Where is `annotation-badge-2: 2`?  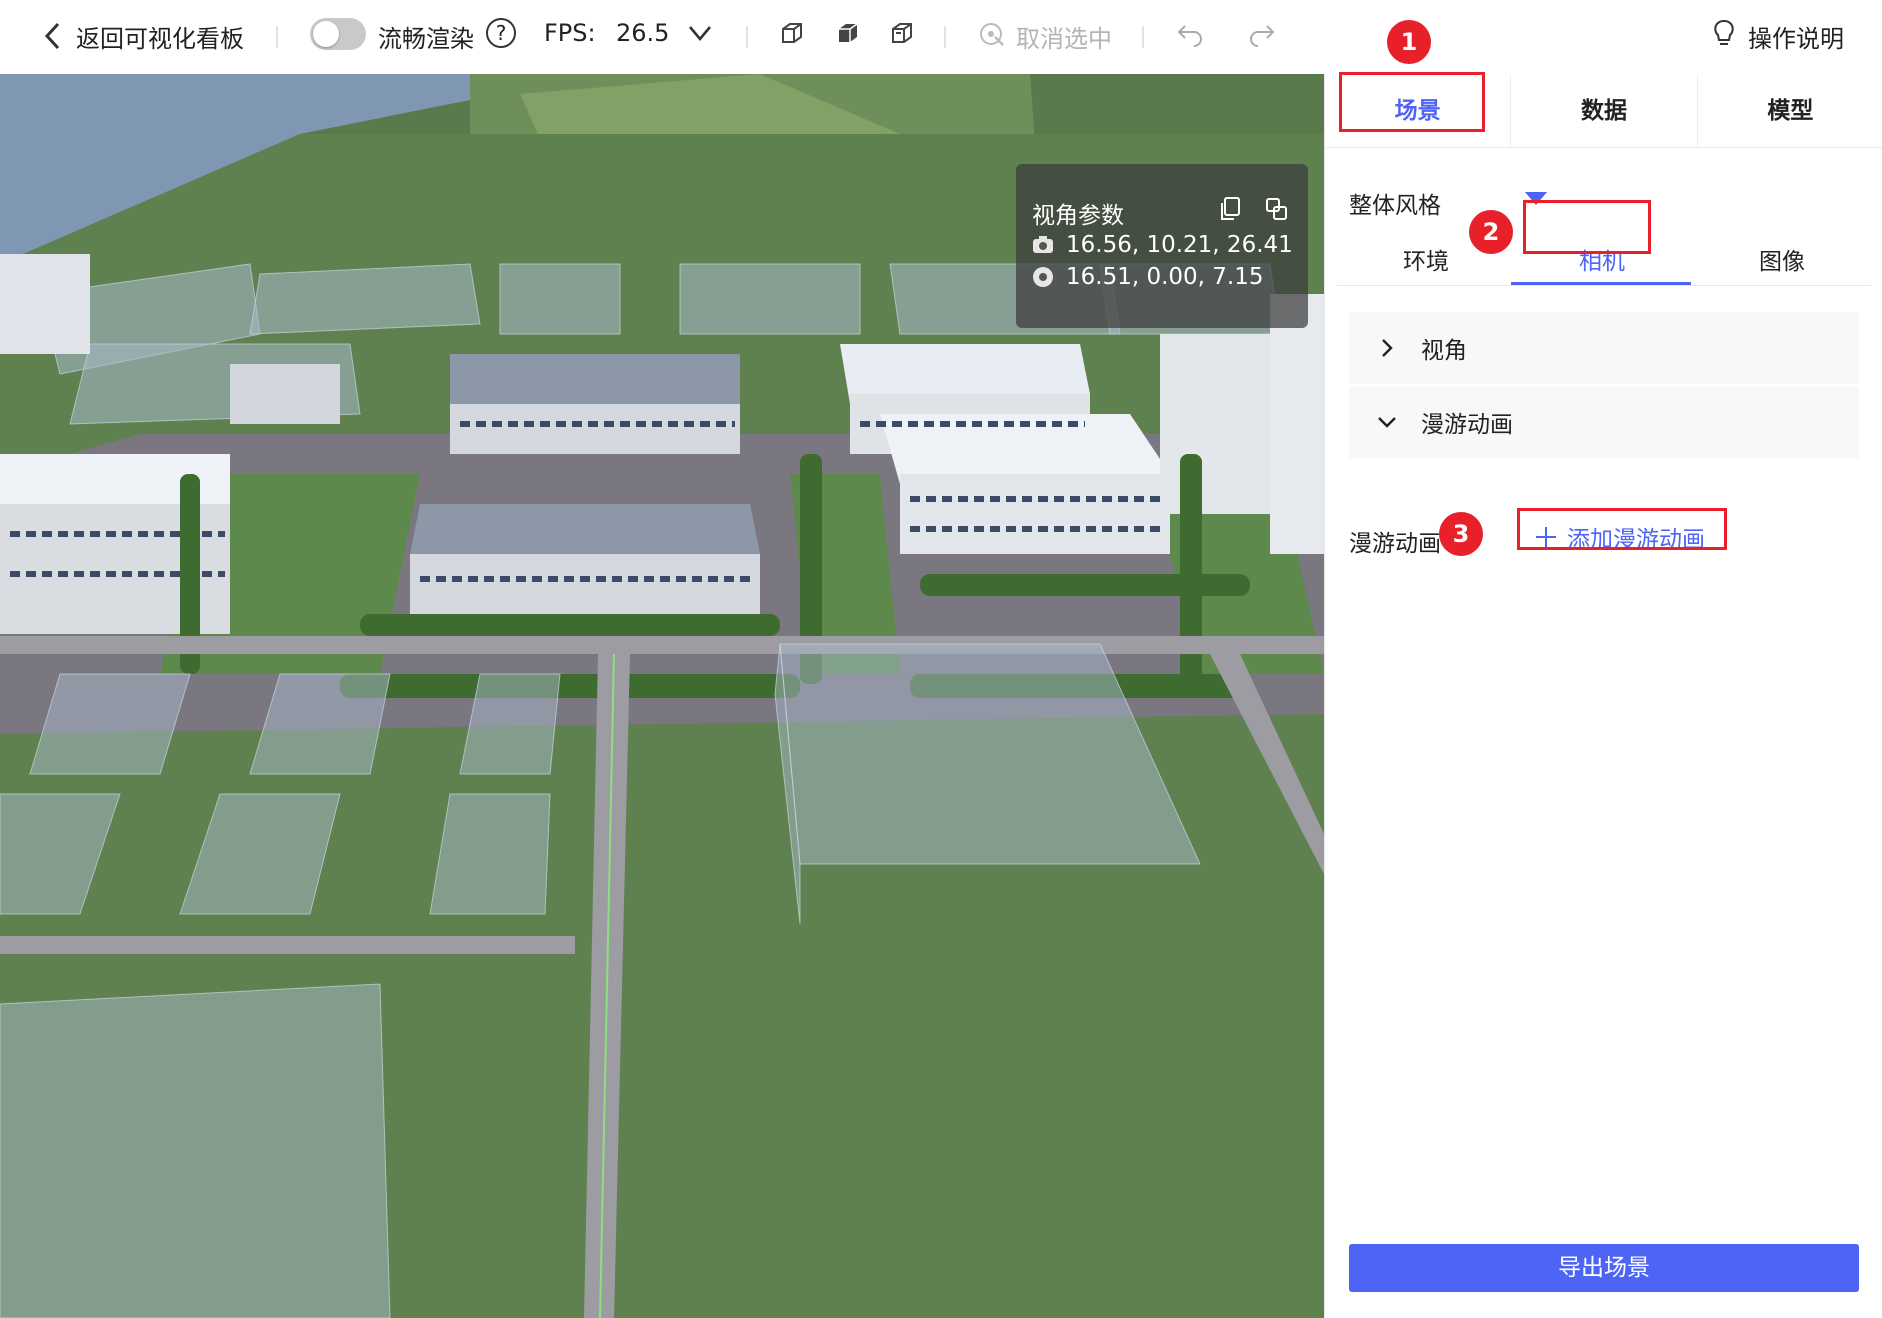
annotation-badge-2: 2 is located at coordinates (1491, 232).